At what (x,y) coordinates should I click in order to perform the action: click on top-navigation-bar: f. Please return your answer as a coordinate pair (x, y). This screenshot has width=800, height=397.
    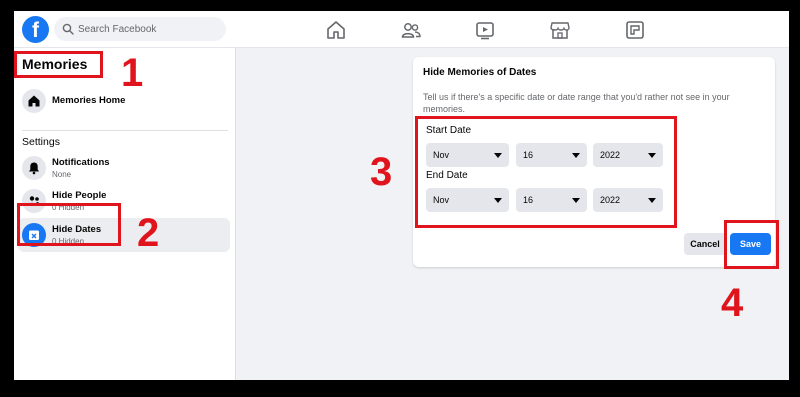
    Looking at the image, I should click on (401, 29).